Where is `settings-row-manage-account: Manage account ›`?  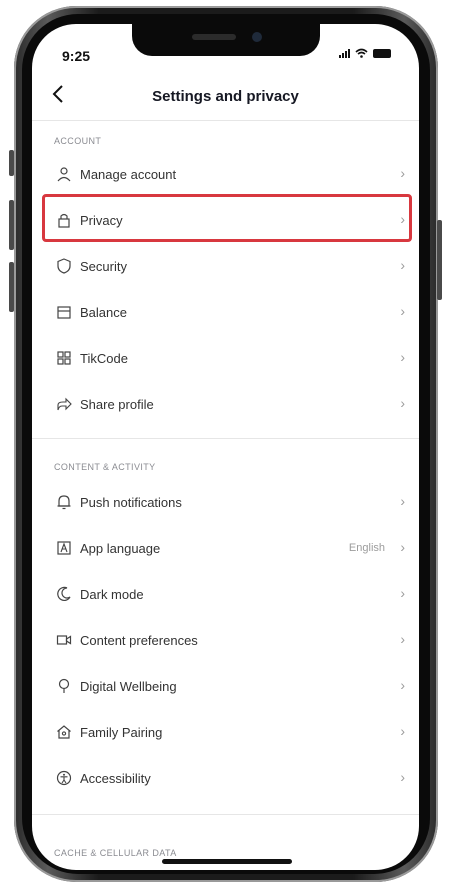
settings-row-manage-account: Manage account › is located at coordinates (225, 175).